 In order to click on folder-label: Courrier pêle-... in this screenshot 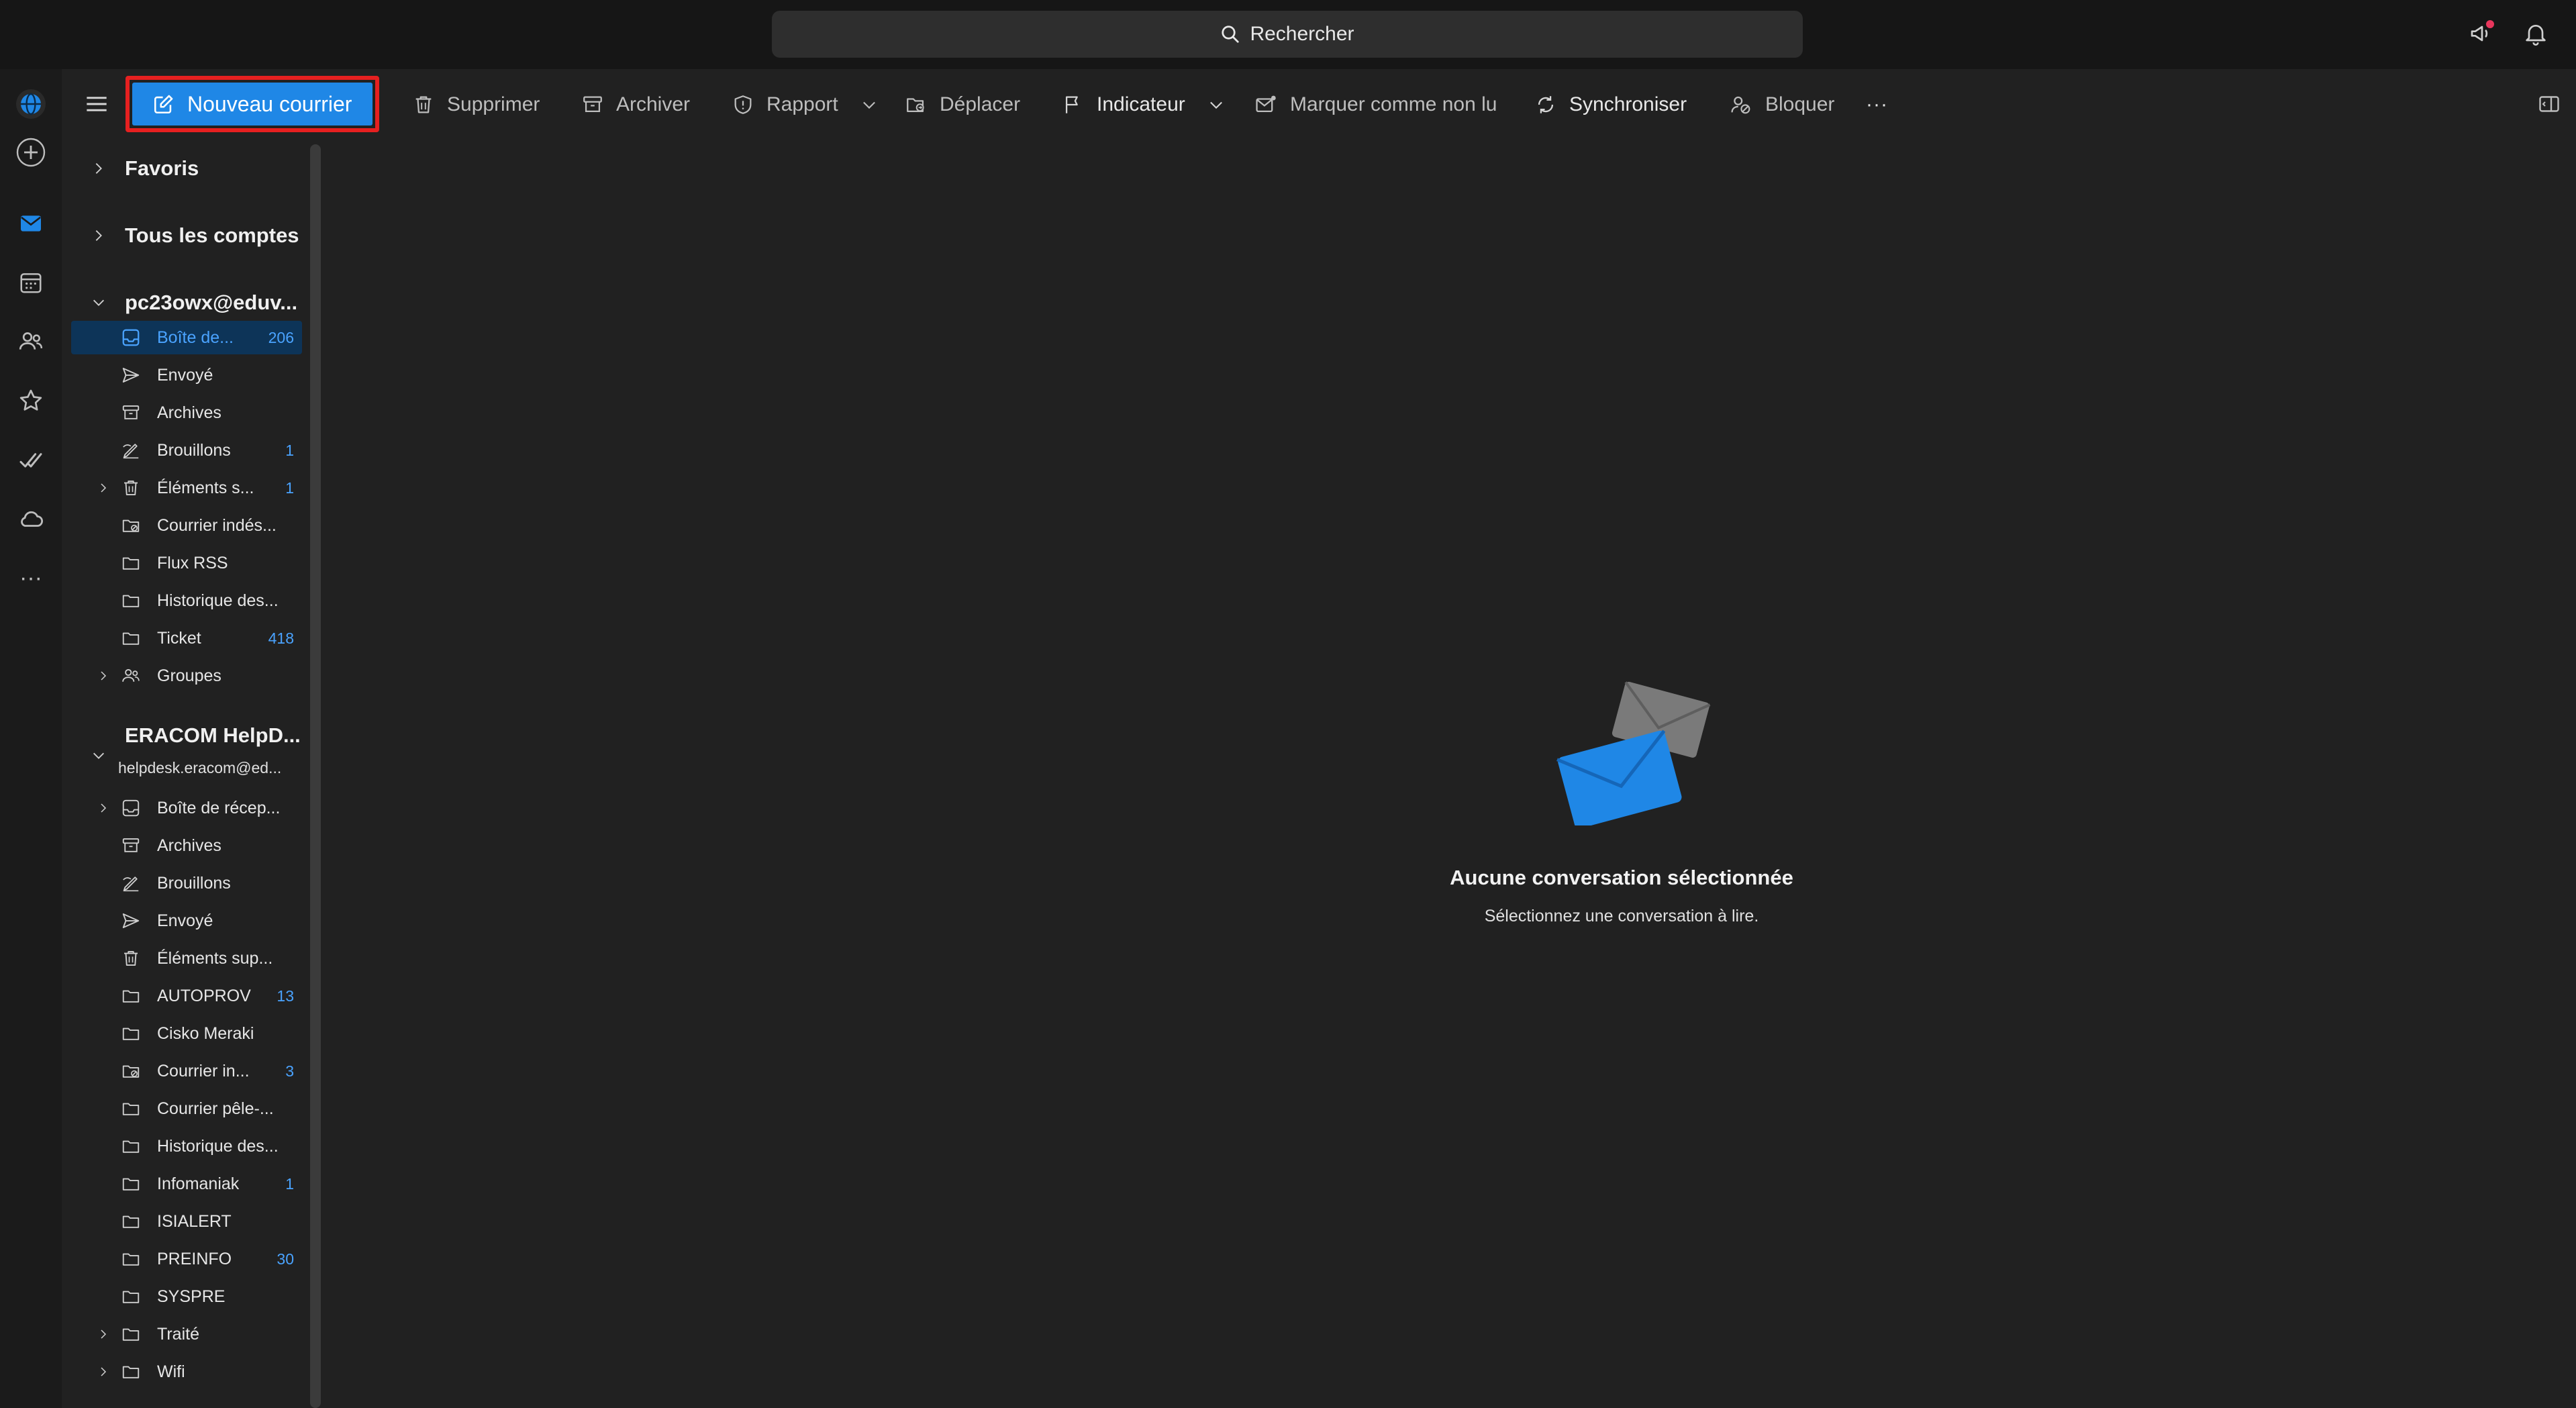, I will do `click(215, 1108)`.